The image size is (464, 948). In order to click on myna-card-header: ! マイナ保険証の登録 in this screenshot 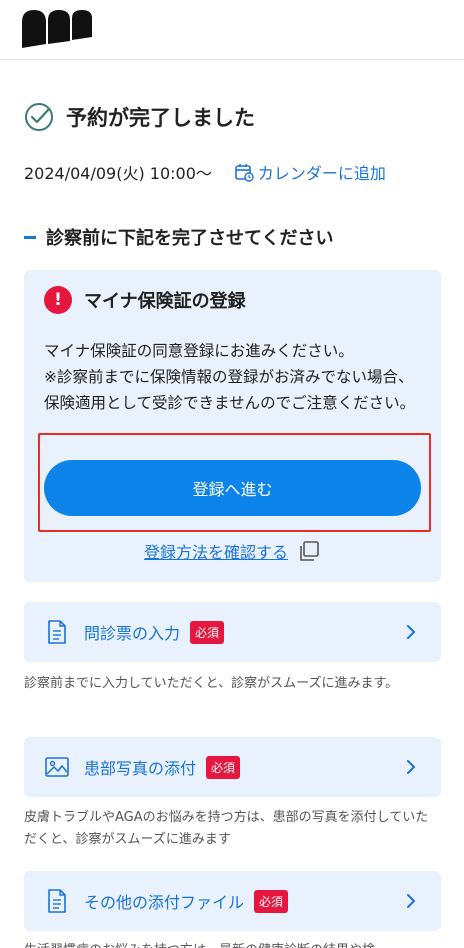, I will do `click(145, 300)`.